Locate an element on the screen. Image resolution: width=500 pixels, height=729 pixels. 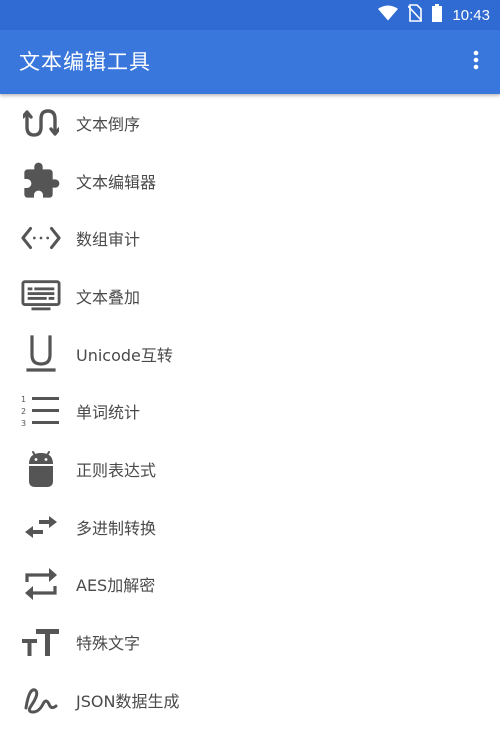
svg-text: 2 is located at coordinates (23, 411).